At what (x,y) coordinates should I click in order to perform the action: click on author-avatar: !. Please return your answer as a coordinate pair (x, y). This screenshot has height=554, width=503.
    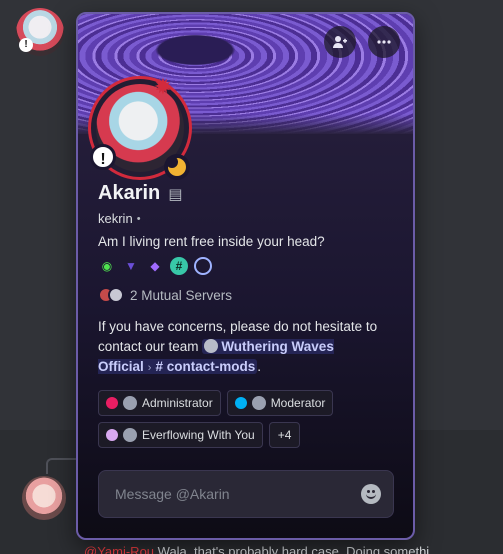
    Looking at the image, I should click on (40, 32).